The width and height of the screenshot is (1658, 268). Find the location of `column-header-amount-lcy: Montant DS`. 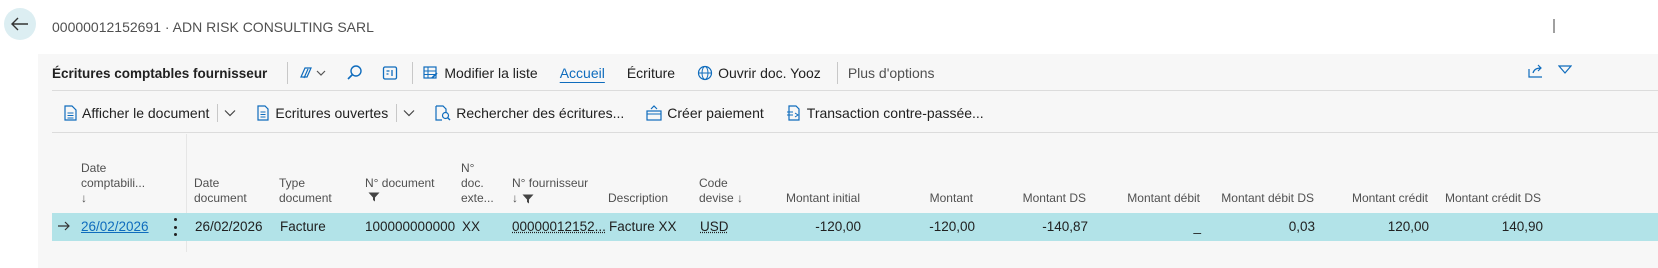

column-header-amount-lcy: Montant DS is located at coordinates (1036, 198).